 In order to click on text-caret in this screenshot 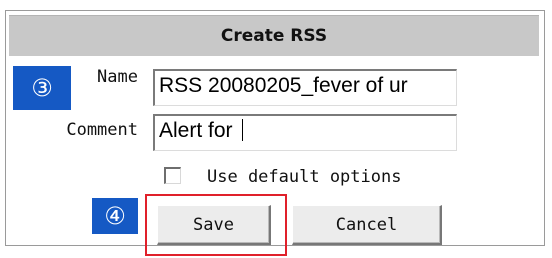, I will do `click(243, 130)`.